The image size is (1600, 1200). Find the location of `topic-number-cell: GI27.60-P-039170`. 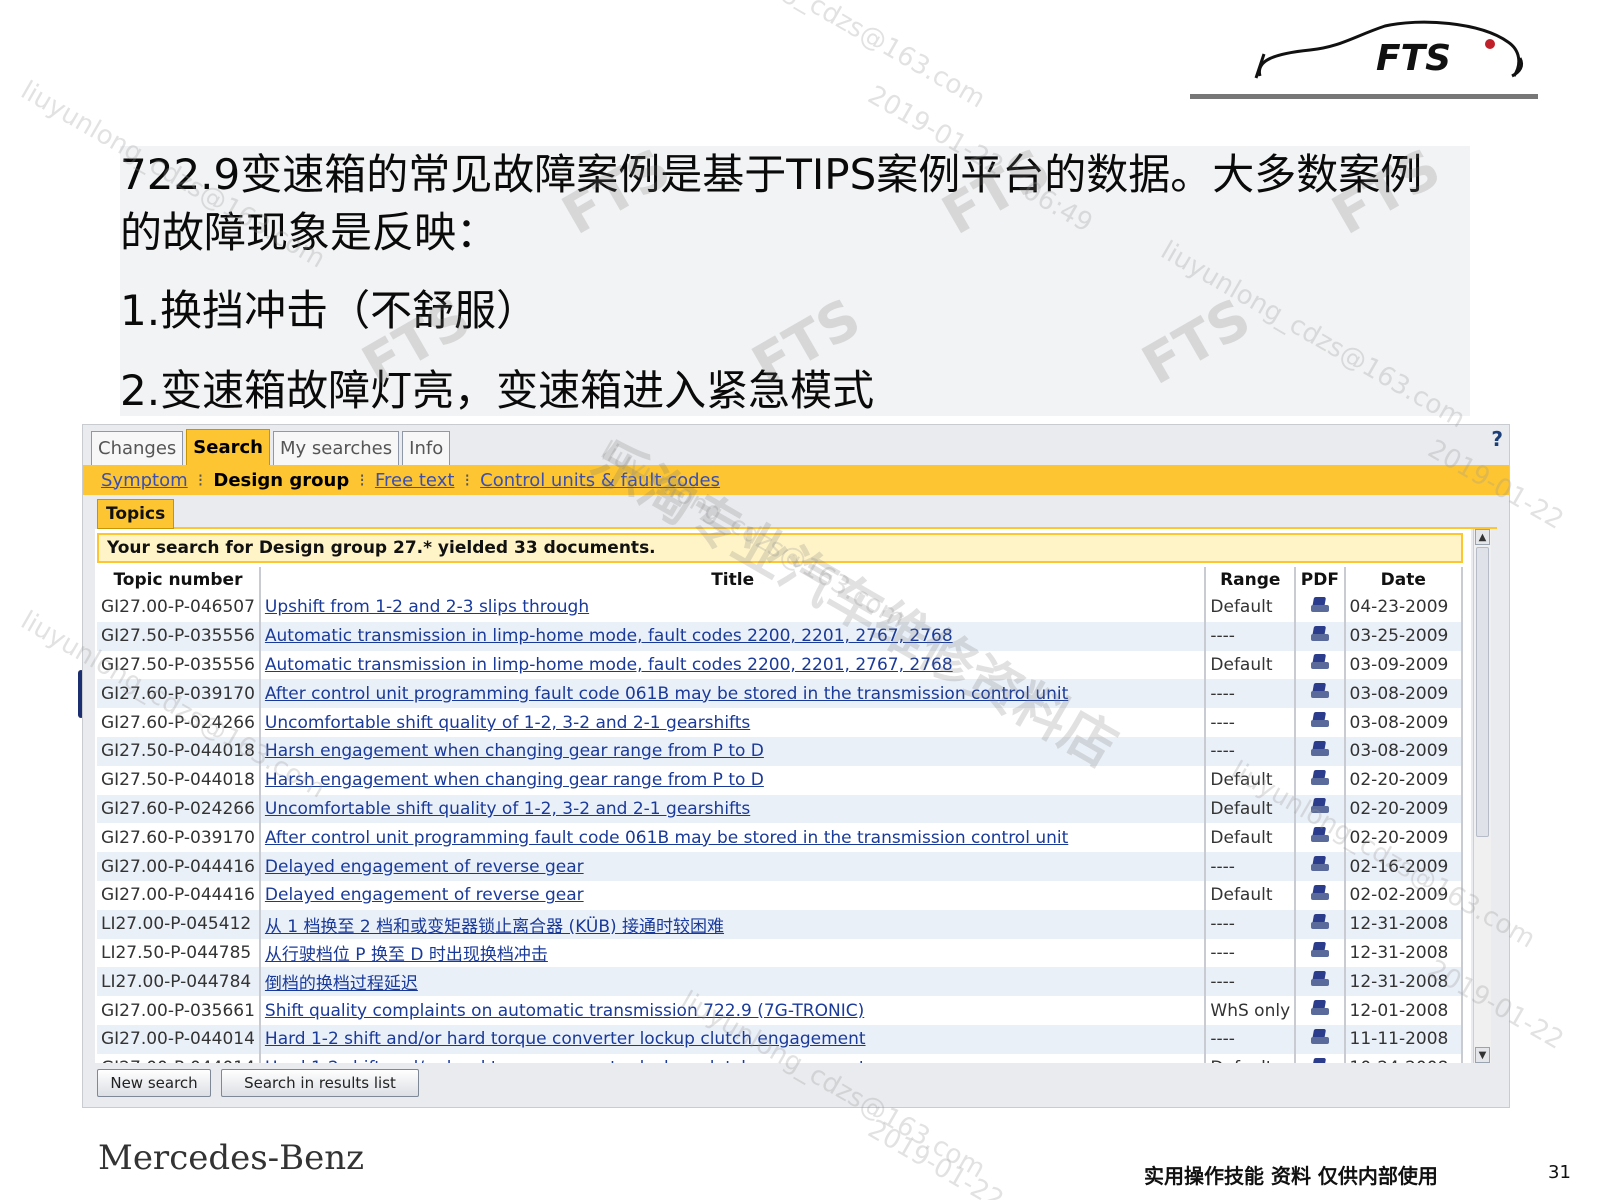

topic-number-cell: GI27.60-P-039170 is located at coordinates (179, 694).